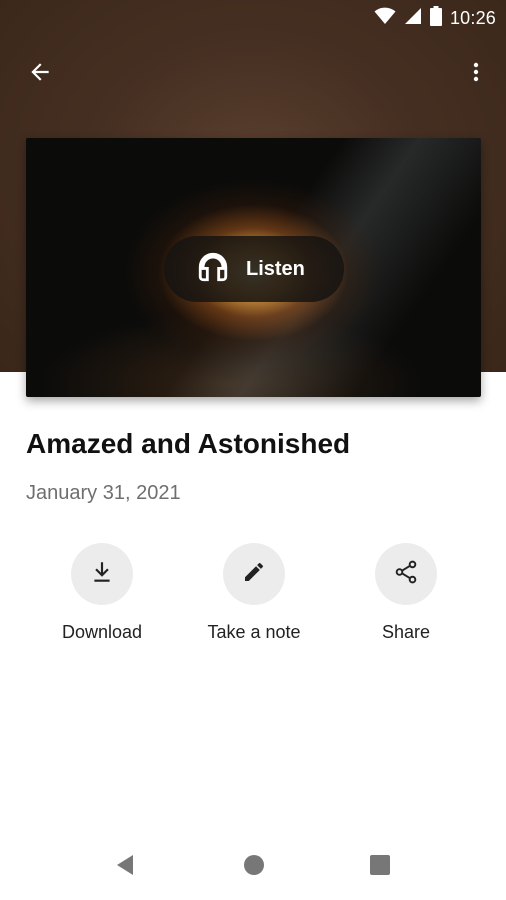 The height and width of the screenshot is (900, 506). What do you see at coordinates (102, 632) in the screenshot?
I see `download-label: Download` at bounding box center [102, 632].